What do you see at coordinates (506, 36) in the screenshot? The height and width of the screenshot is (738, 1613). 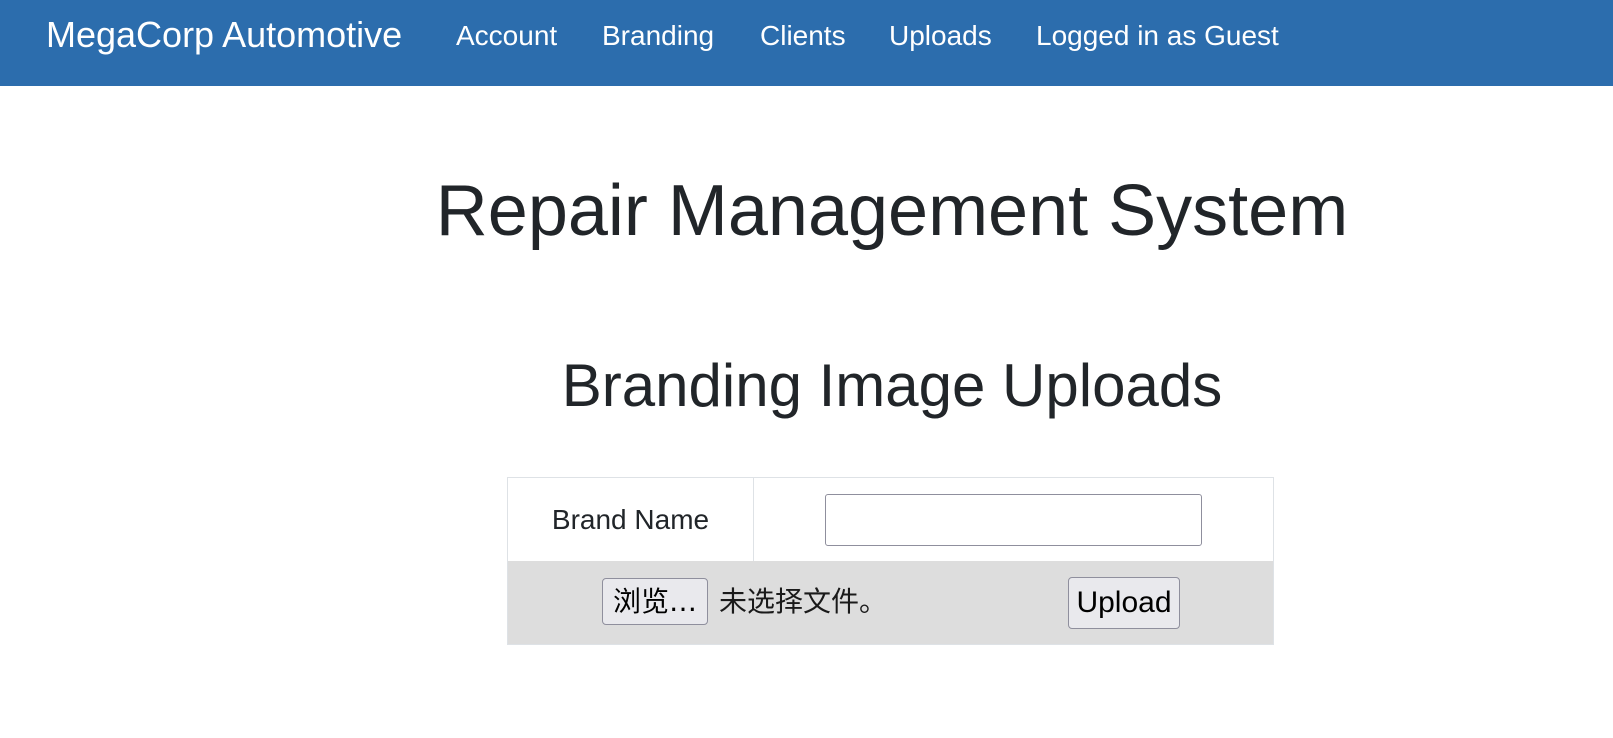 I see `nav-link-account: Account` at bounding box center [506, 36].